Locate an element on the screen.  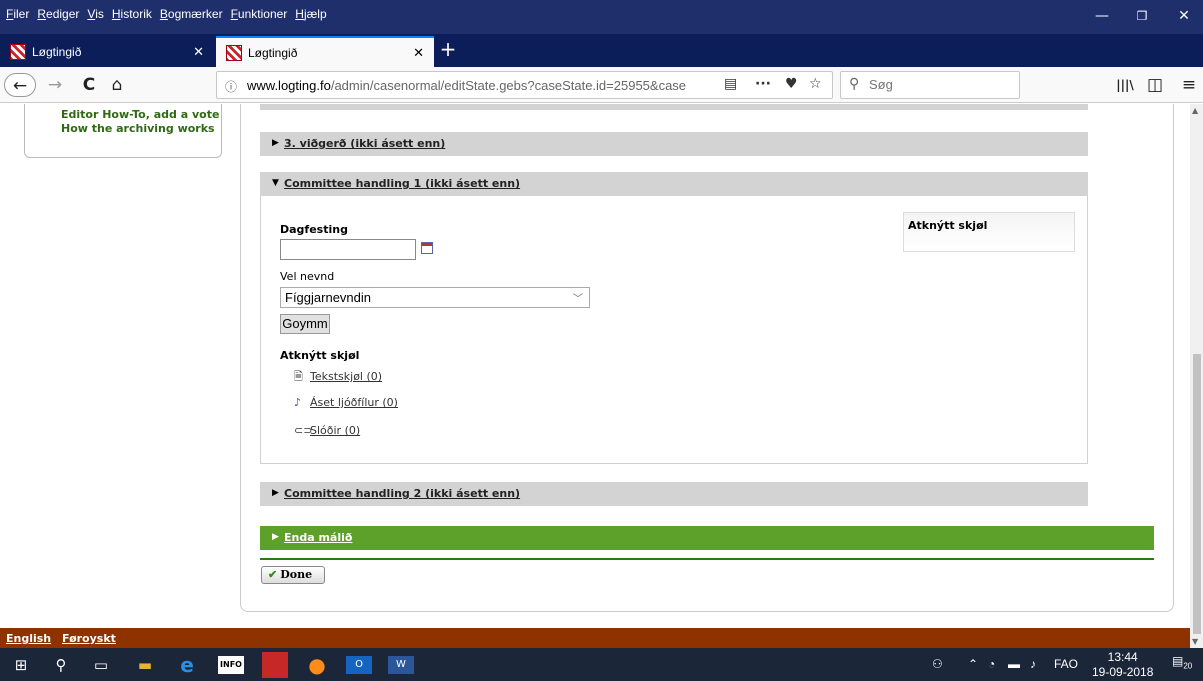
audio-file-icon: ♪ is located at coordinates (298, 402).